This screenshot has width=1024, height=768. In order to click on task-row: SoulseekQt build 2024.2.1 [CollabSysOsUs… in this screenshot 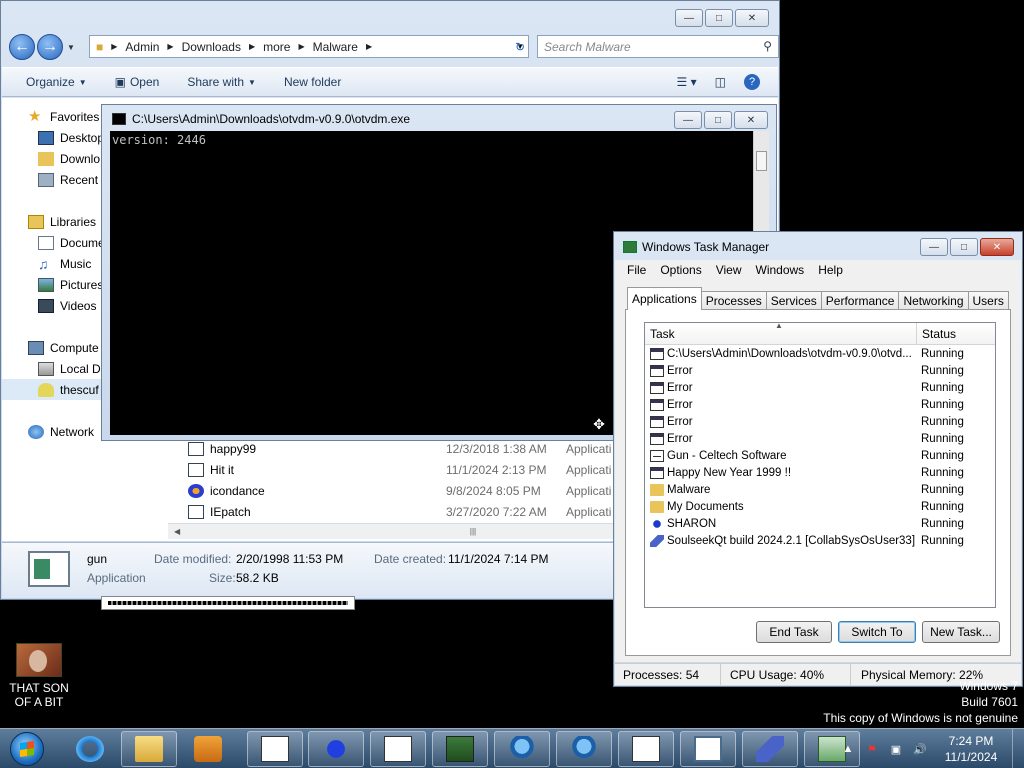, I will do `click(820, 540)`.